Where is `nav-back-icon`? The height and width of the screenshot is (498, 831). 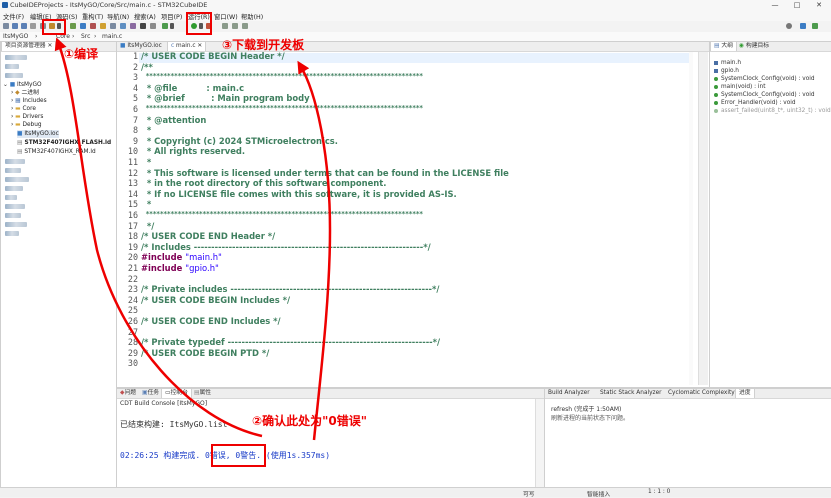
nav-back-icon is located at coordinates (225, 26).